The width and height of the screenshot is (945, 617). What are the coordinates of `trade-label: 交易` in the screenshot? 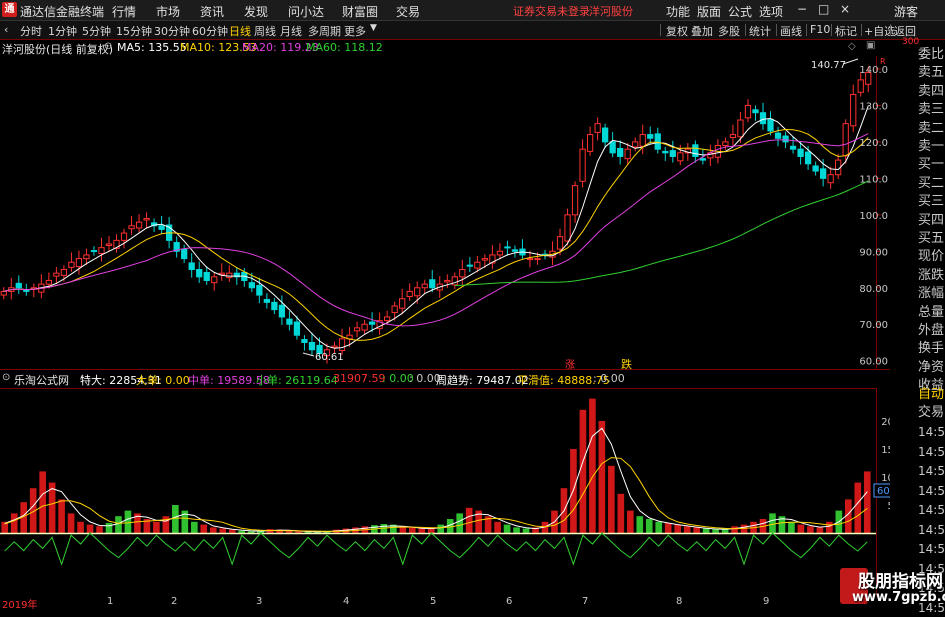 It's located at (931, 413).